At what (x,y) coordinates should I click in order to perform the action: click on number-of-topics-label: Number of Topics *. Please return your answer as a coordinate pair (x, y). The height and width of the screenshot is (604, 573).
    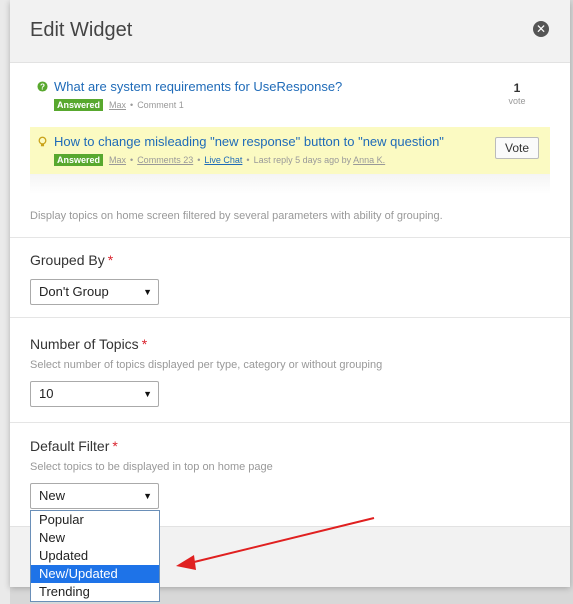
    Looking at the image, I should click on (89, 344).